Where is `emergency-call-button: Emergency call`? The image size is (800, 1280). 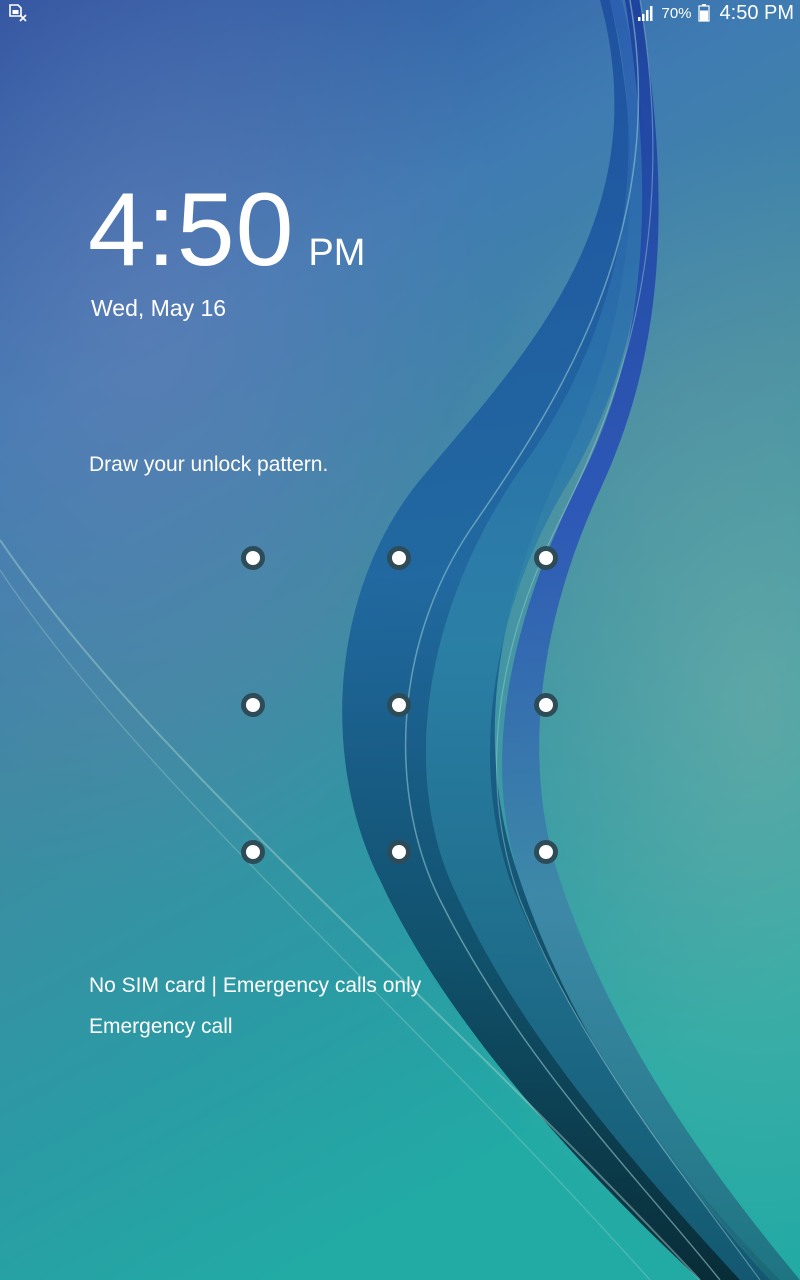
emergency-call-button: Emergency call is located at coordinates (161, 1027).